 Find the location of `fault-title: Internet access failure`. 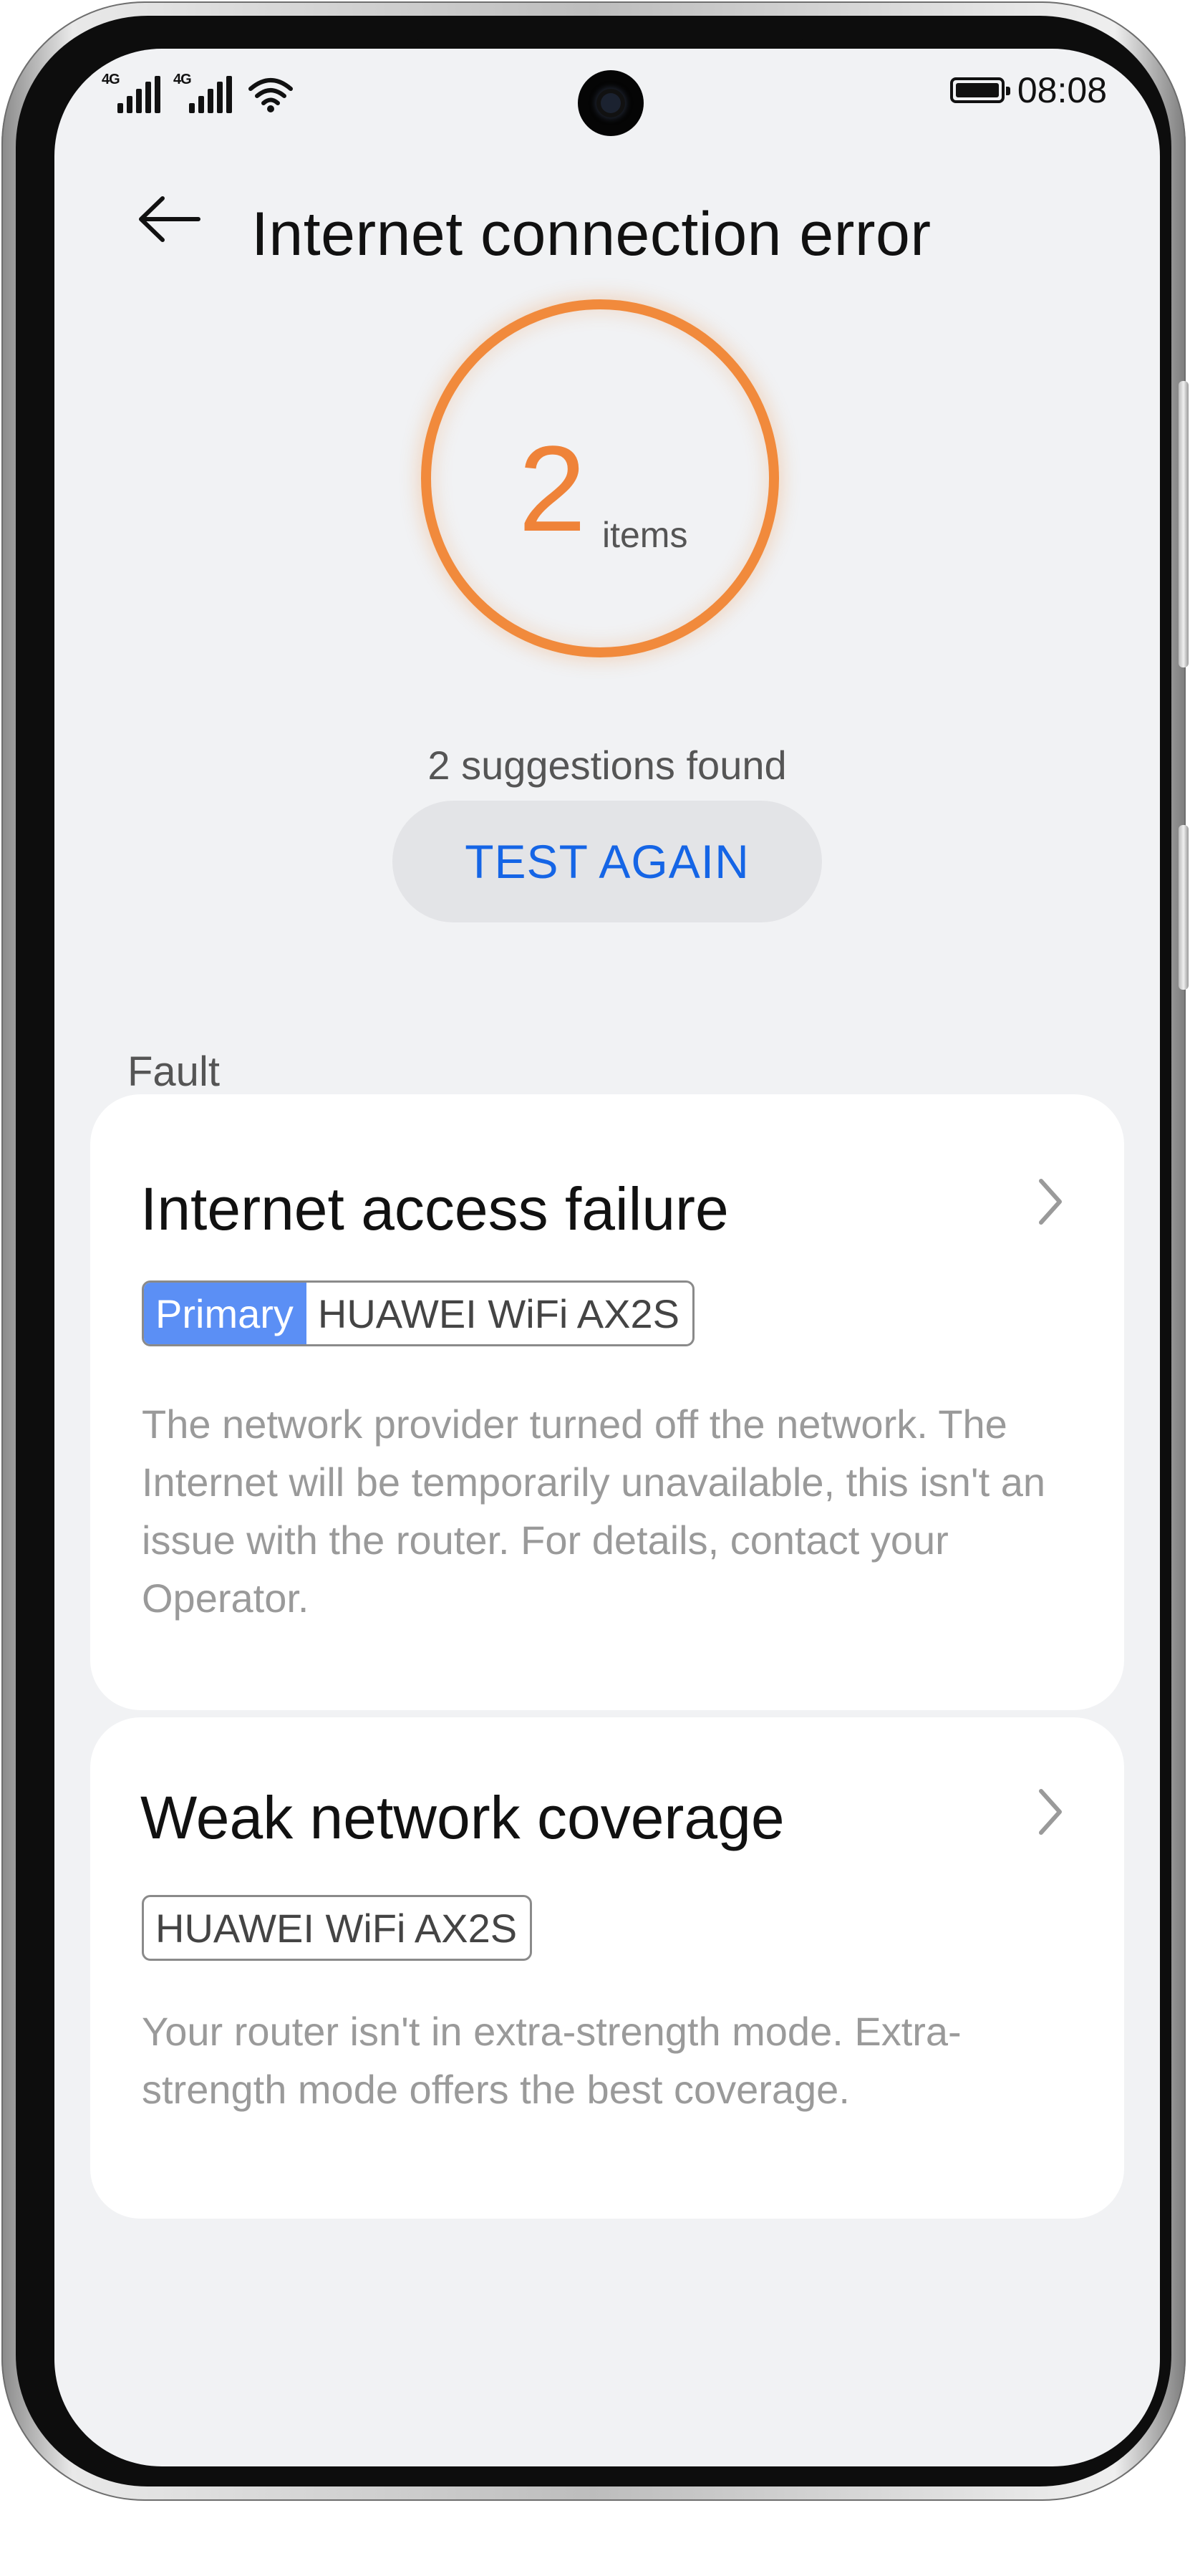

fault-title: Internet access failure is located at coordinates (434, 1209).